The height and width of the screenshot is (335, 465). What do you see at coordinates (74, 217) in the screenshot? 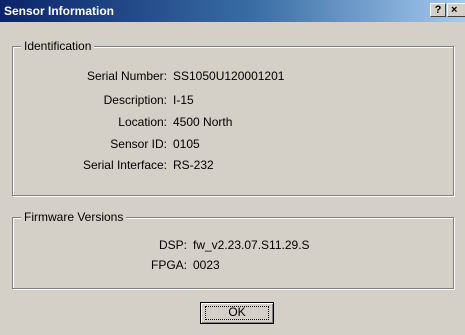
I see `firmware-versions-legend: Firmware Versions` at bounding box center [74, 217].